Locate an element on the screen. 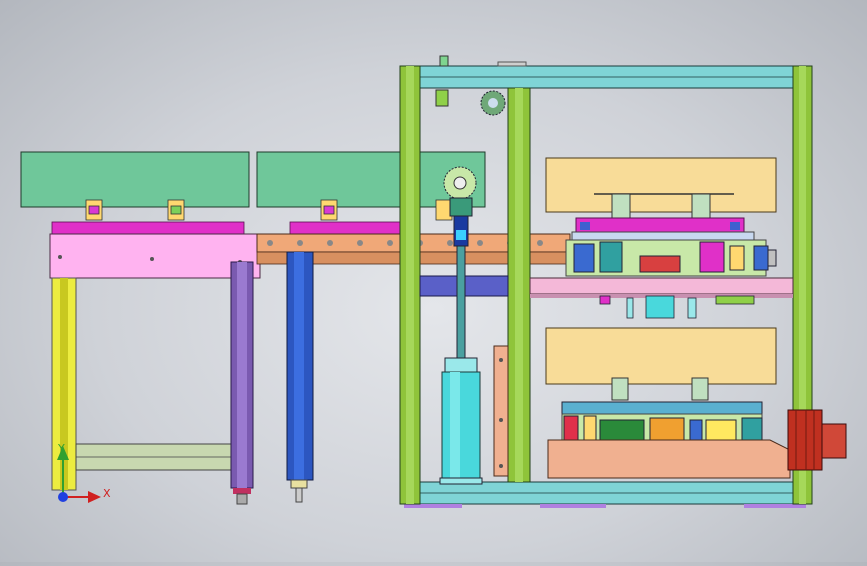 This screenshot has width=867, height=566. axis-y-label: Y is located at coordinates (61, 448).